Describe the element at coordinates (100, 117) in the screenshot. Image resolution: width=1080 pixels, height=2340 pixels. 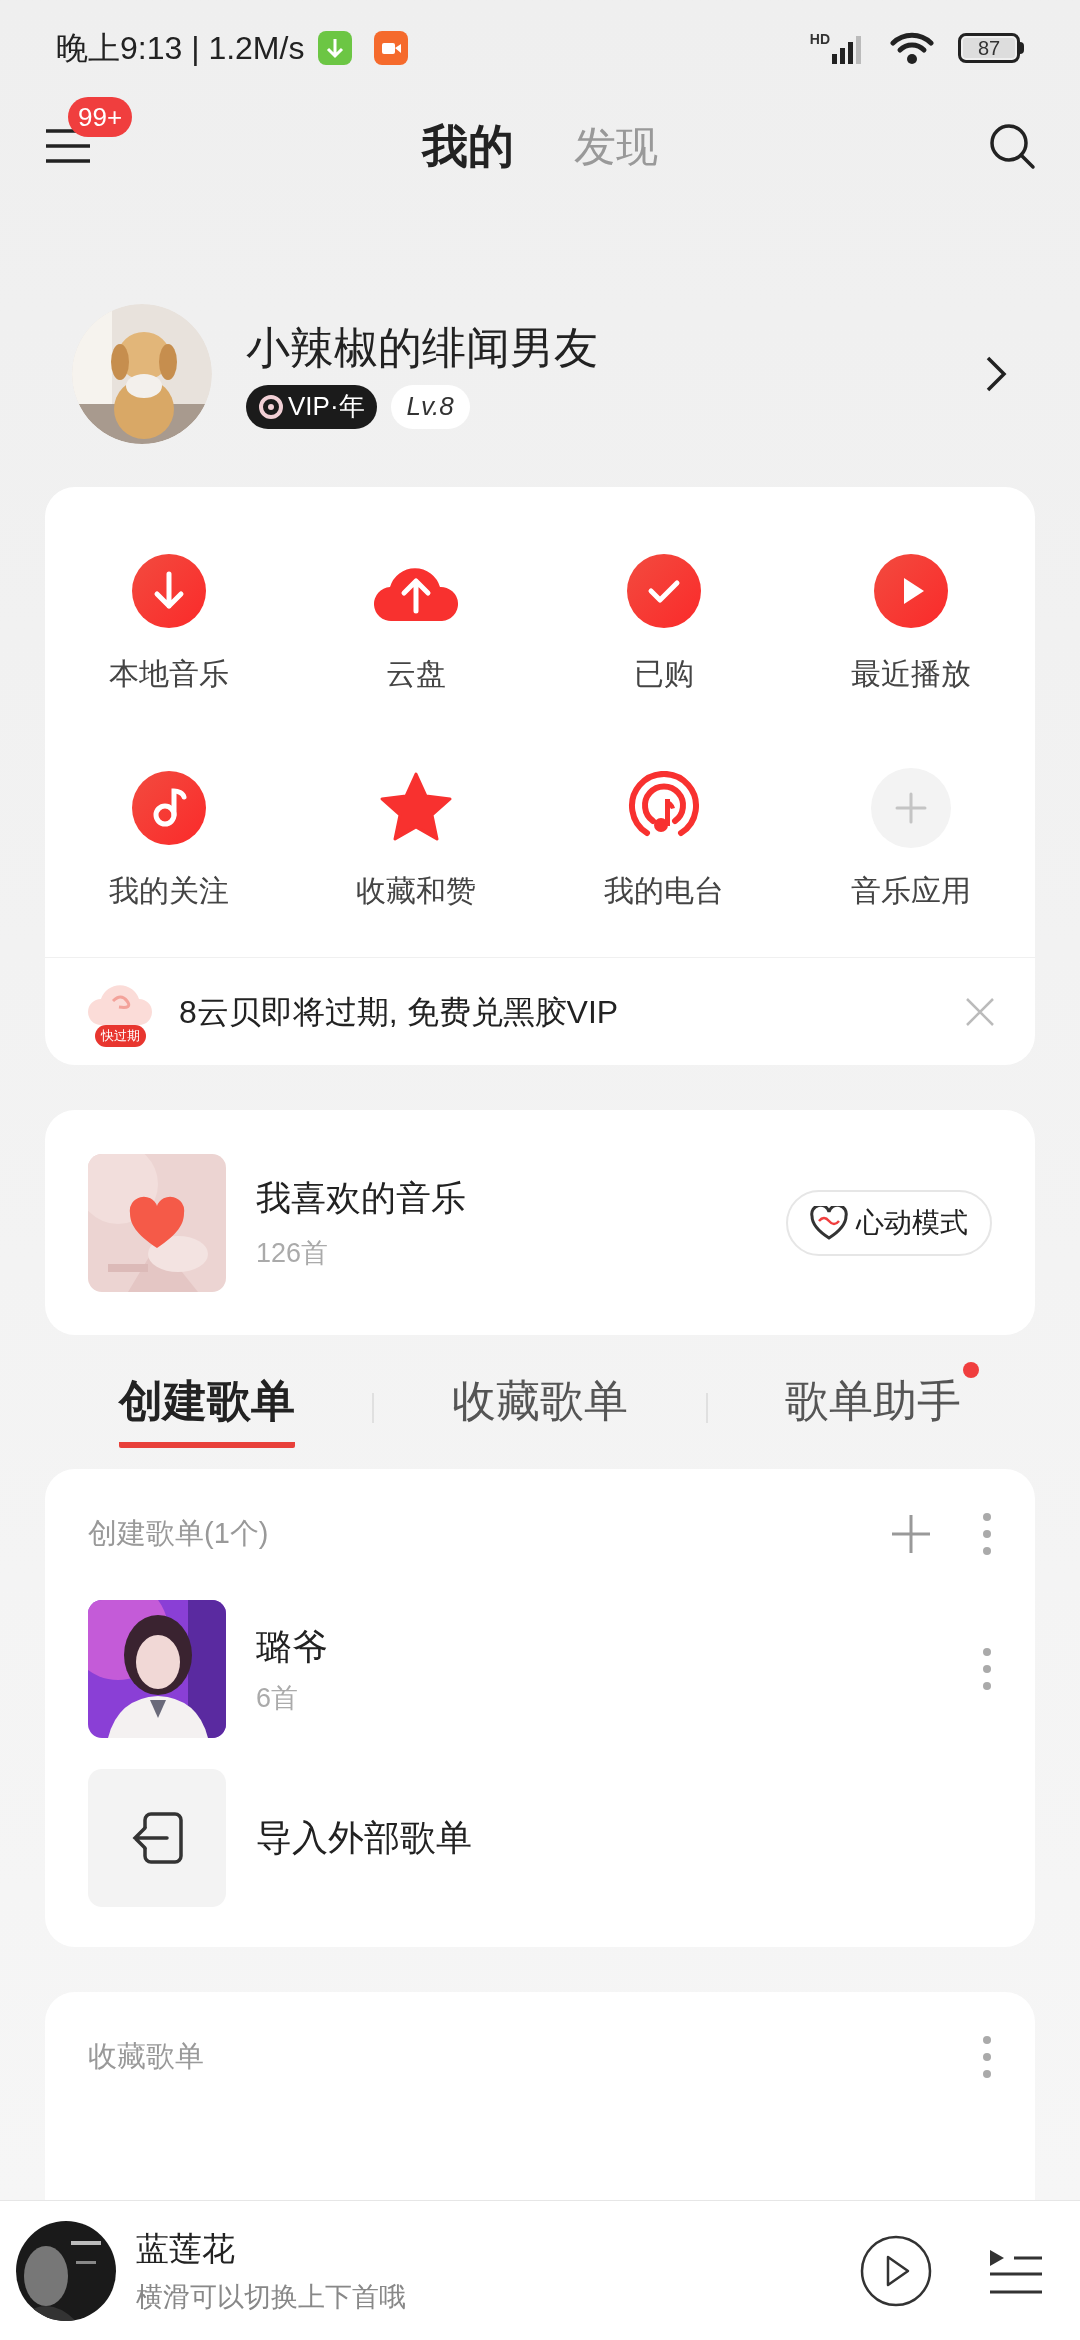
I see `notification-badge: 99+` at that location.